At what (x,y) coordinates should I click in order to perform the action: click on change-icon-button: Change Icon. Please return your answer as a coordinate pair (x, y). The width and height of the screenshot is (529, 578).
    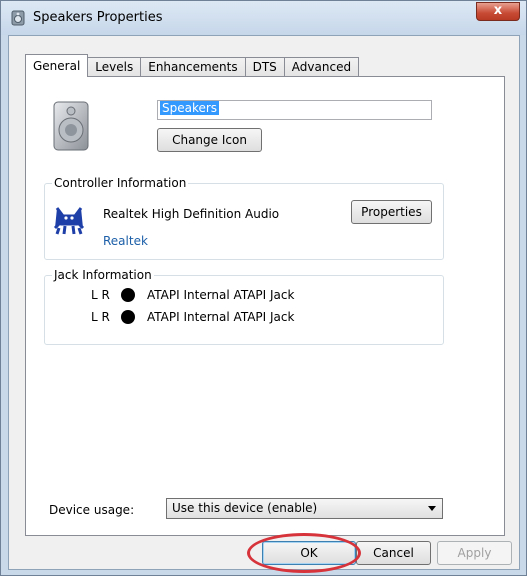
    Looking at the image, I should click on (209, 140).